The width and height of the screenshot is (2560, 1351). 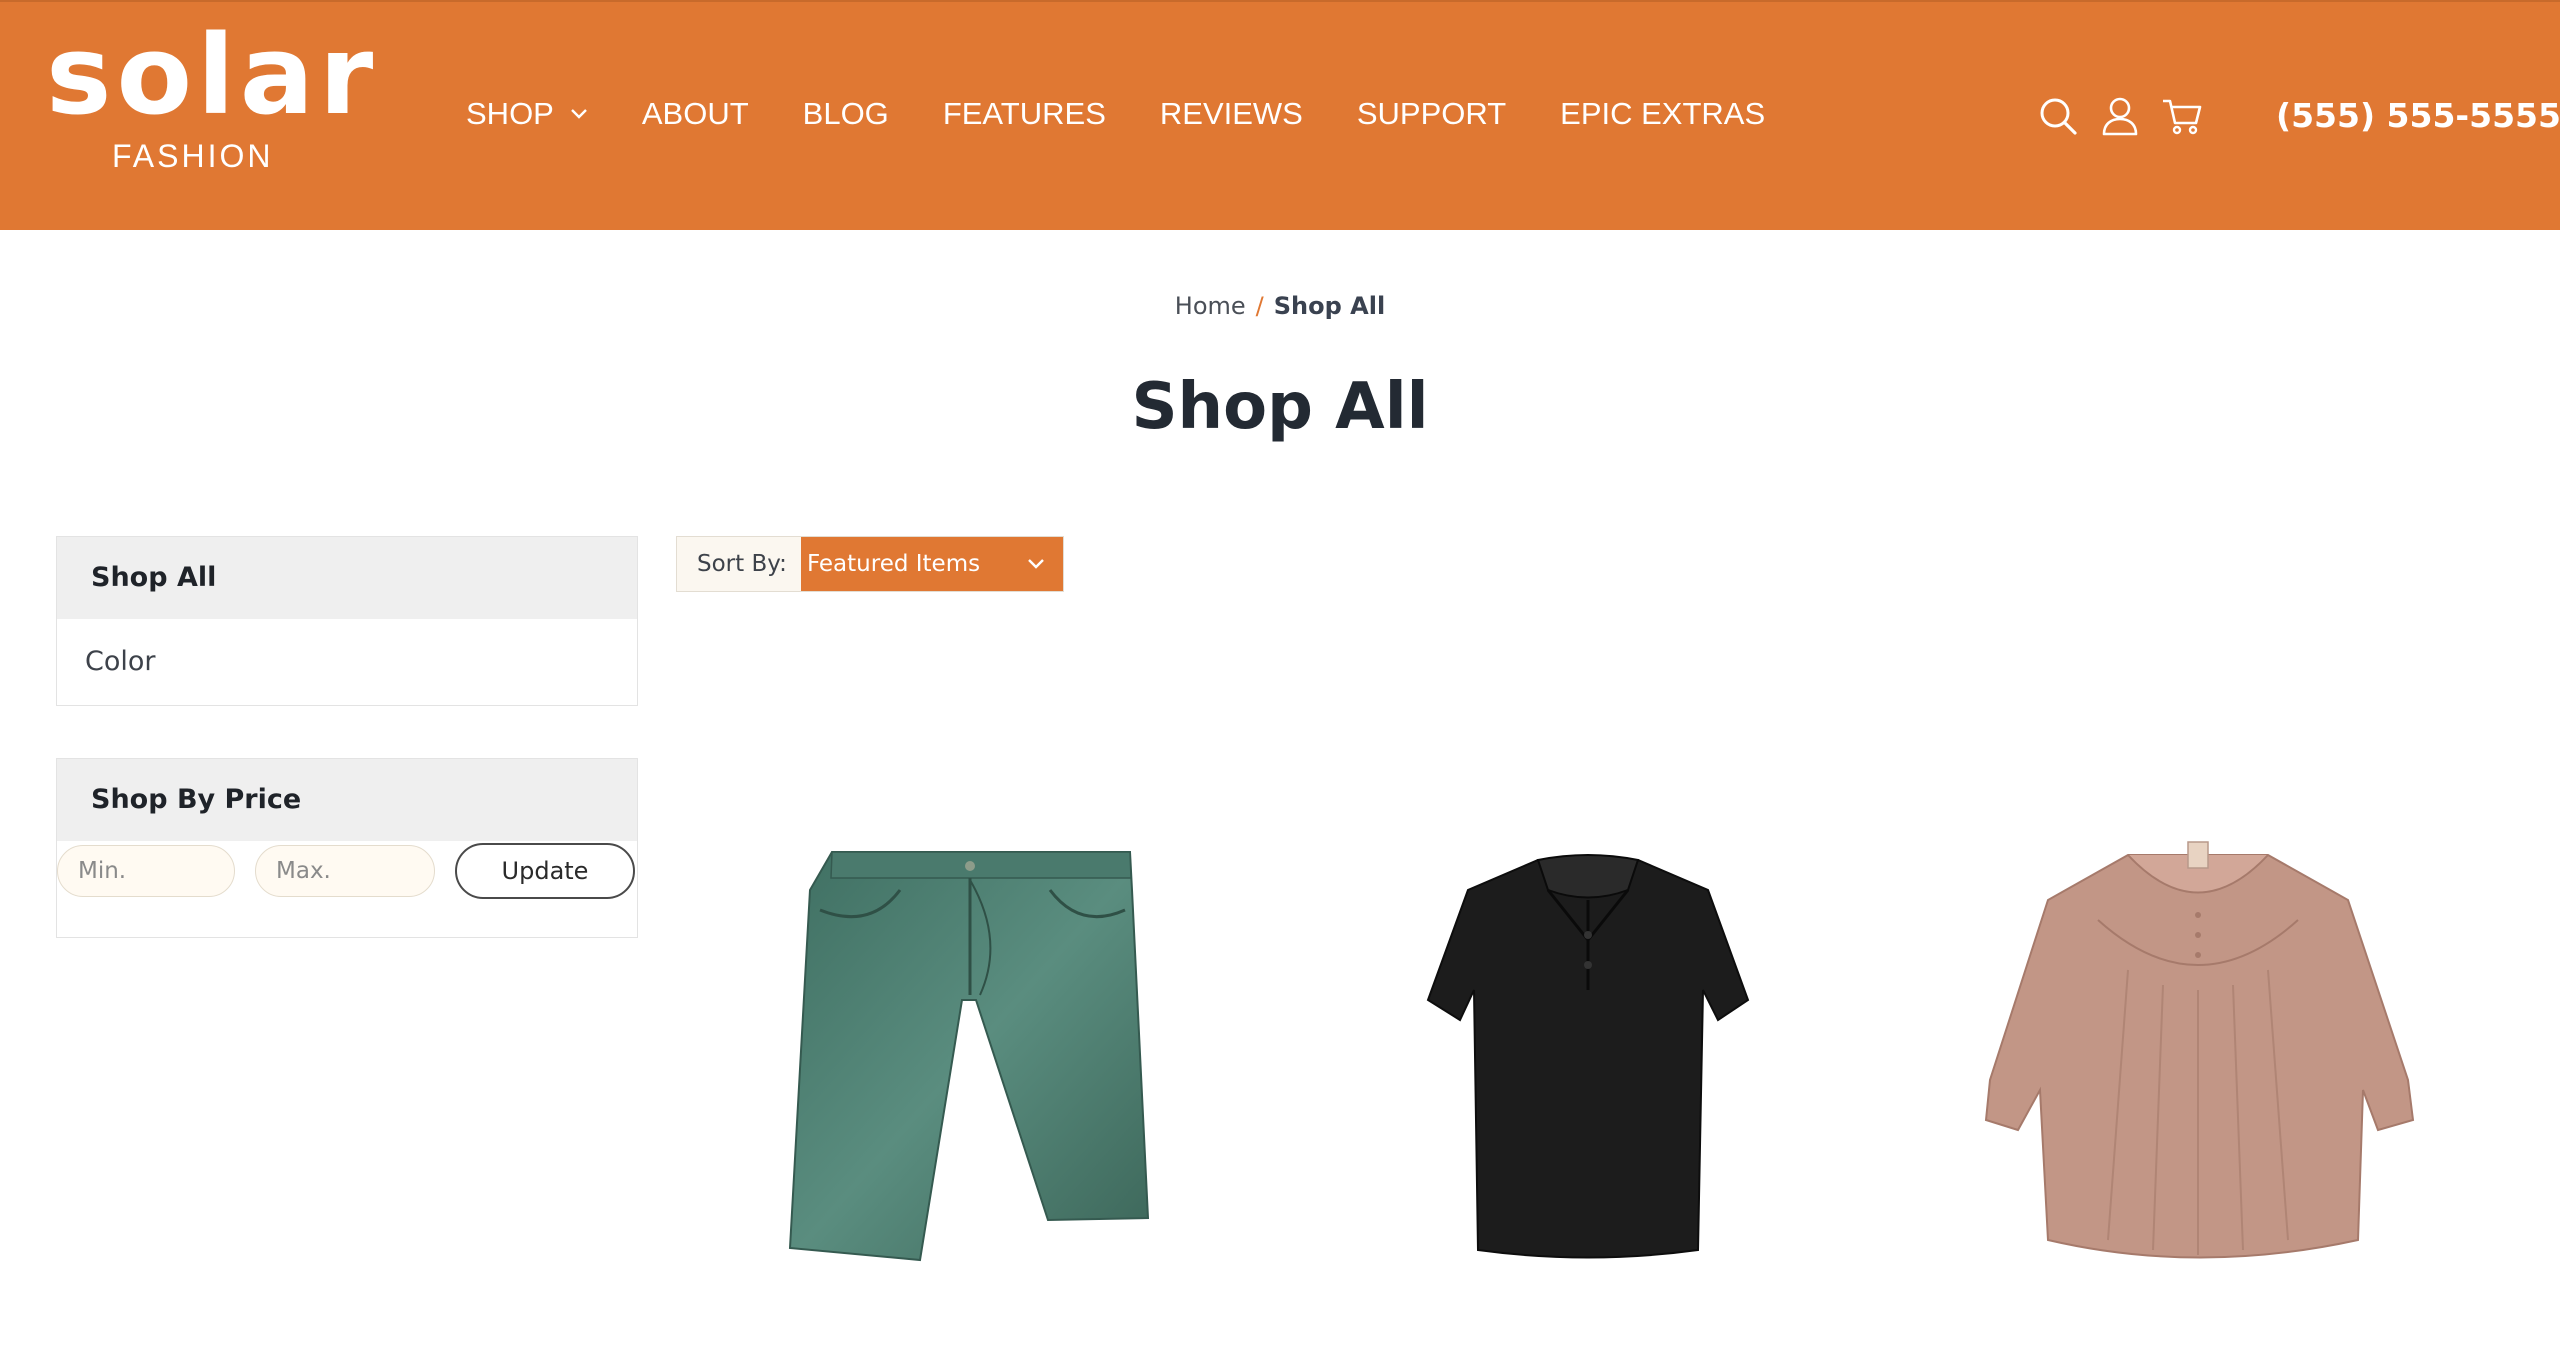 I want to click on search-icon, so click(x=2058, y=116).